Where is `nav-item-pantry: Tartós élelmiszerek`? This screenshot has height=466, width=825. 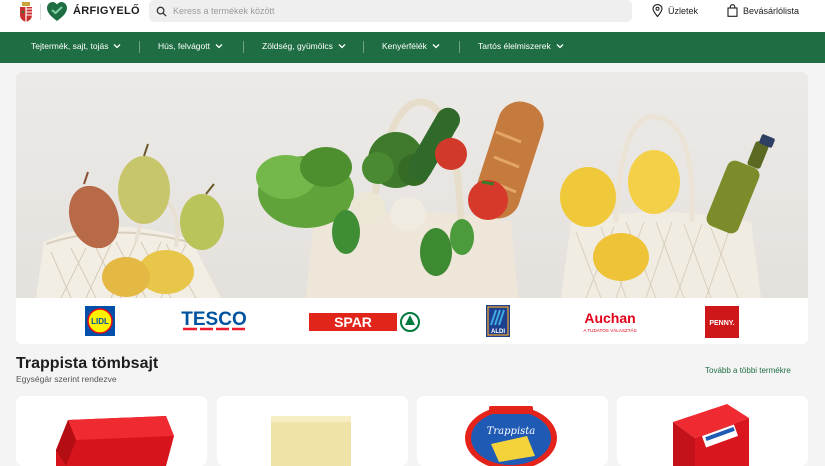 nav-item-pantry: Tartós élelmiszerek is located at coordinates (521, 46).